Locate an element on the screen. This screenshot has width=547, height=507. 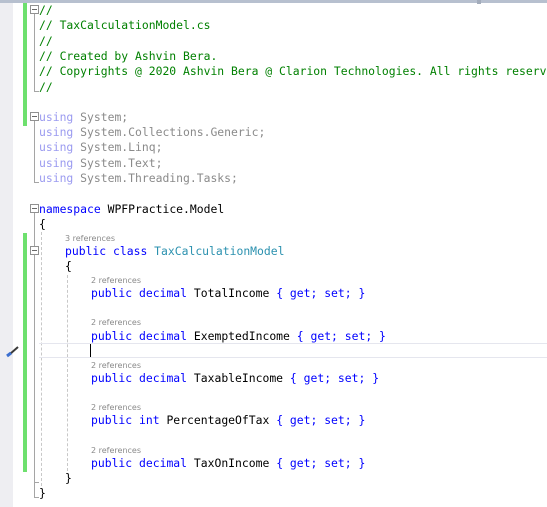
namespace-open-brace: { is located at coordinates (42, 224).